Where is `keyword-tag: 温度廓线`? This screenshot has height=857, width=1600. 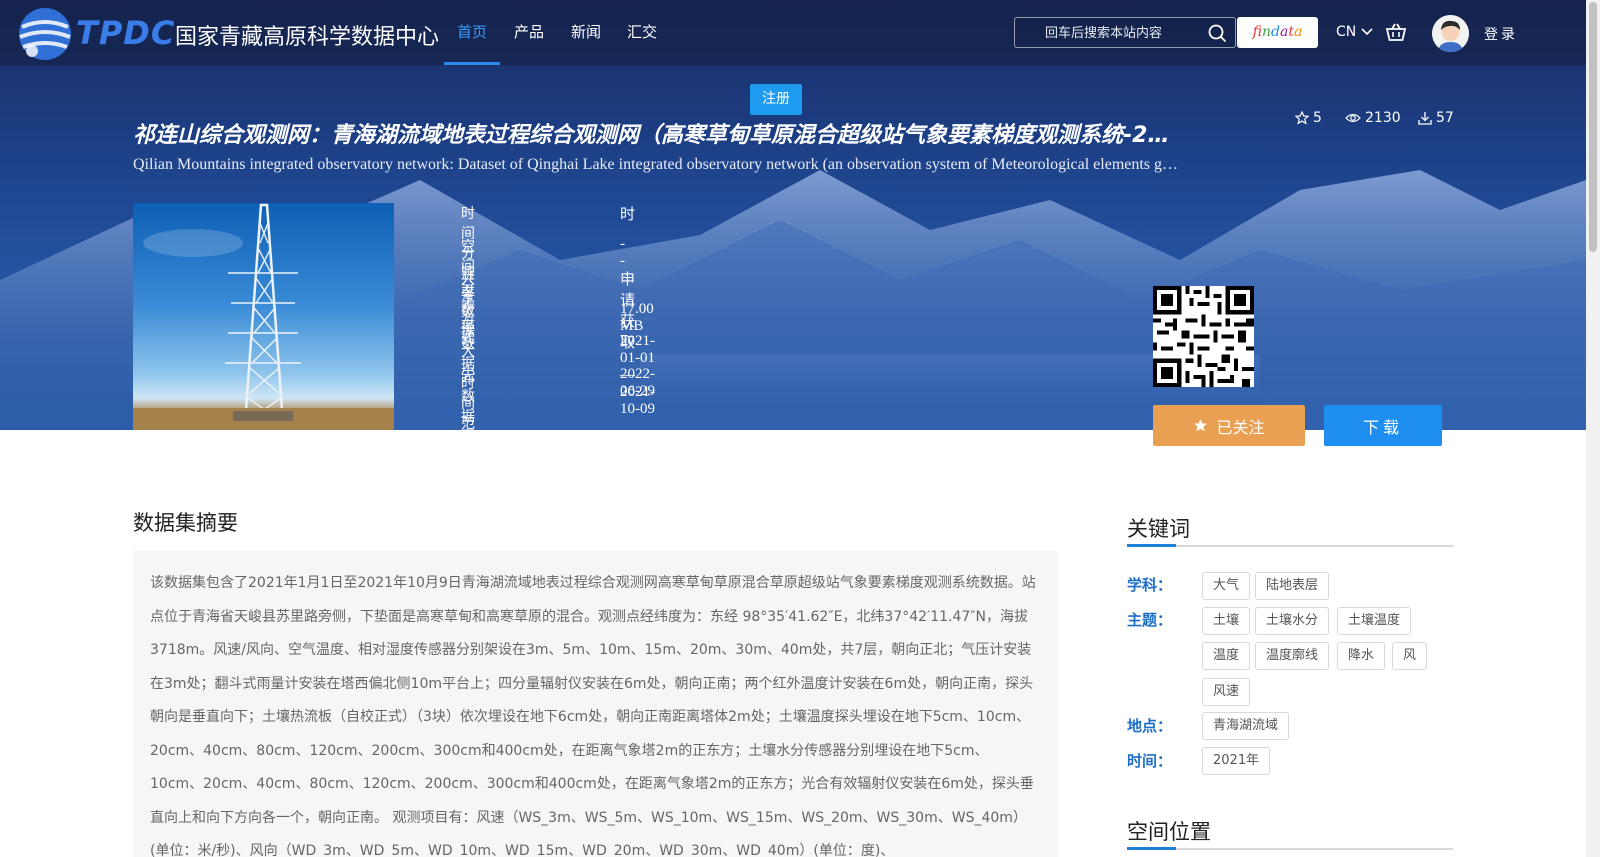 keyword-tag: 温度廓线 is located at coordinates (1292, 656).